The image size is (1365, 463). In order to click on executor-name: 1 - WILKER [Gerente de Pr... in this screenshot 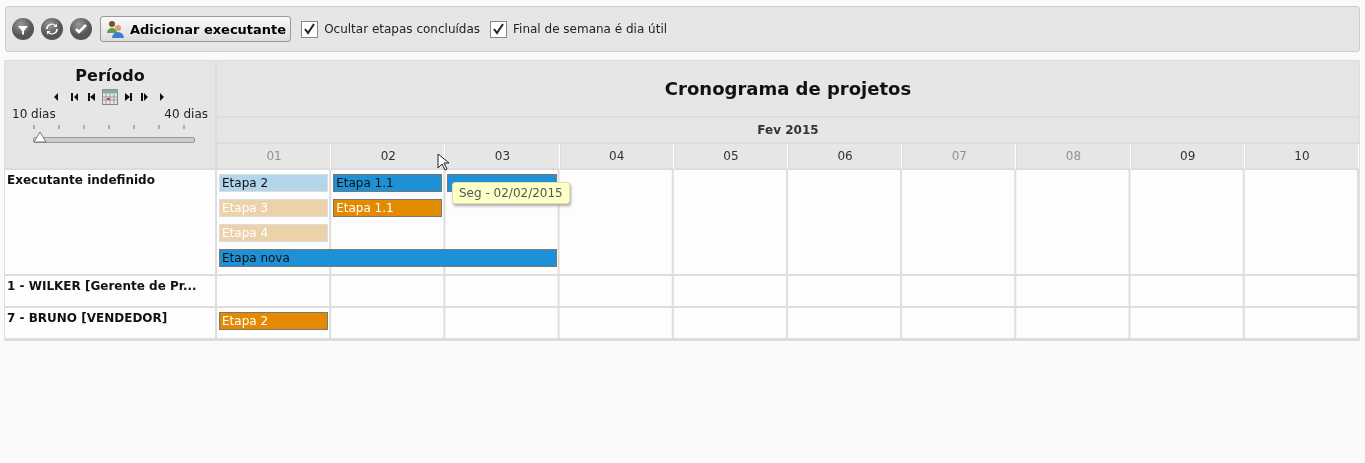, I will do `click(111, 292)`.